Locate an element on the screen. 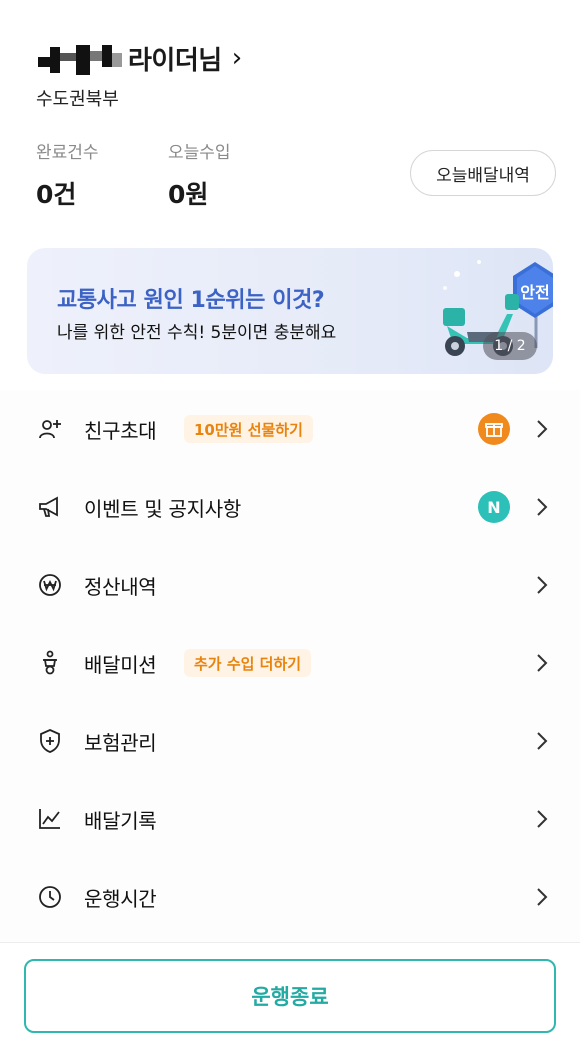 The width and height of the screenshot is (580, 1047). menu-item-events-notices: 이벤트 및 공지사항 N is located at coordinates (290, 507).